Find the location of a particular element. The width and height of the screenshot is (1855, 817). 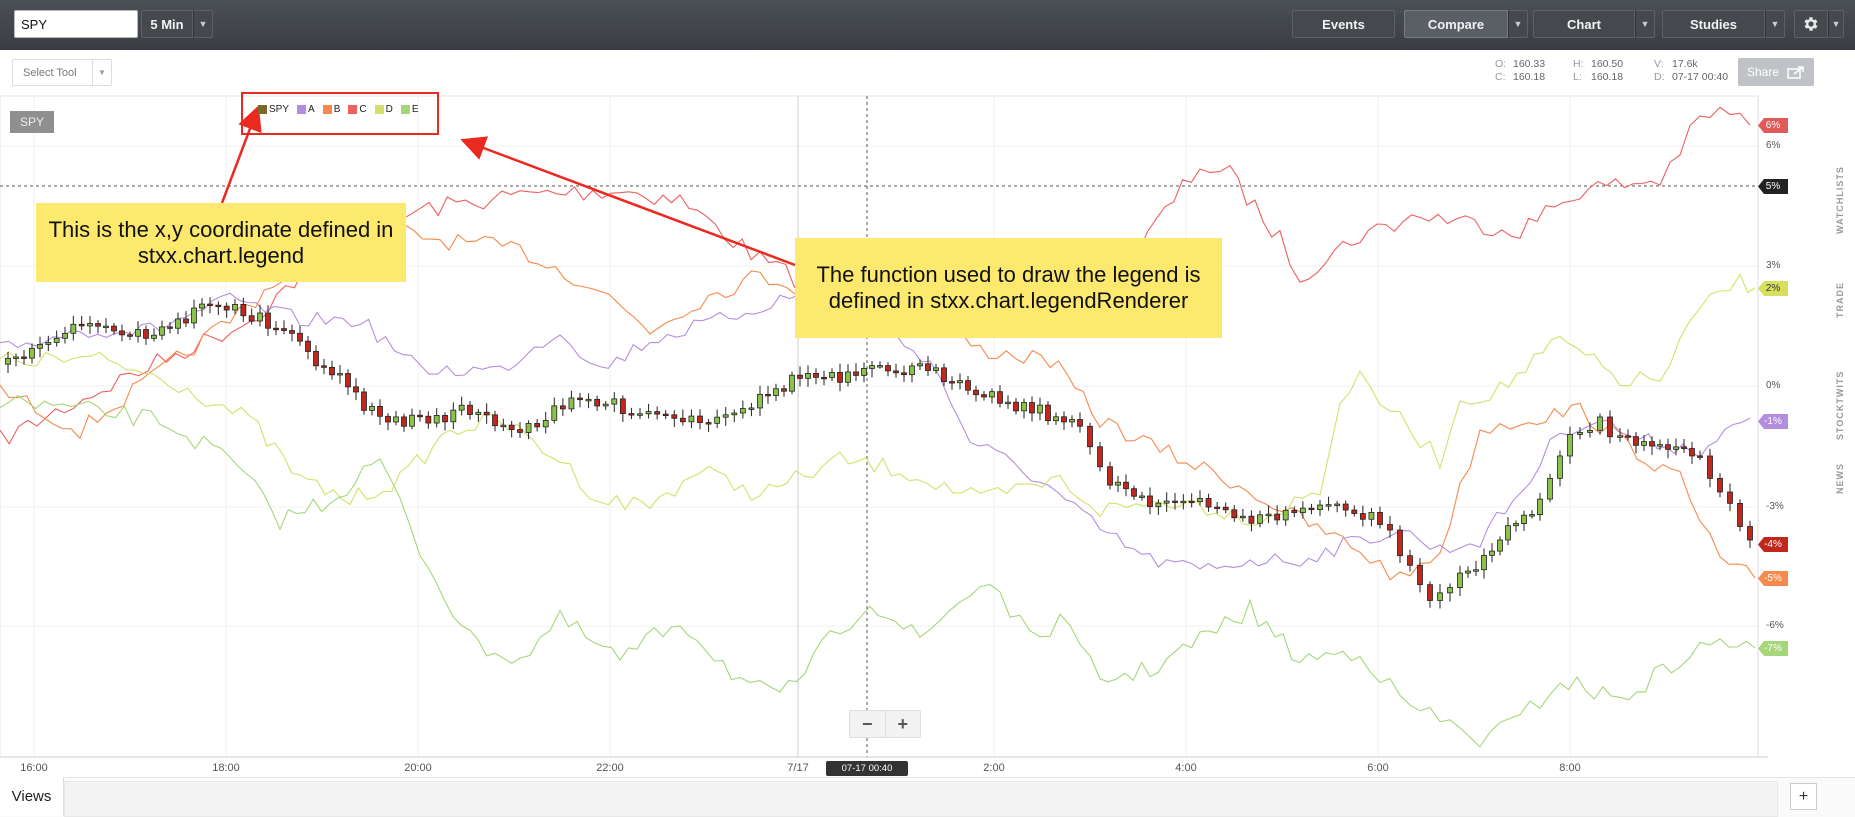

x-axis-label: 20:00 is located at coordinates (418, 768).